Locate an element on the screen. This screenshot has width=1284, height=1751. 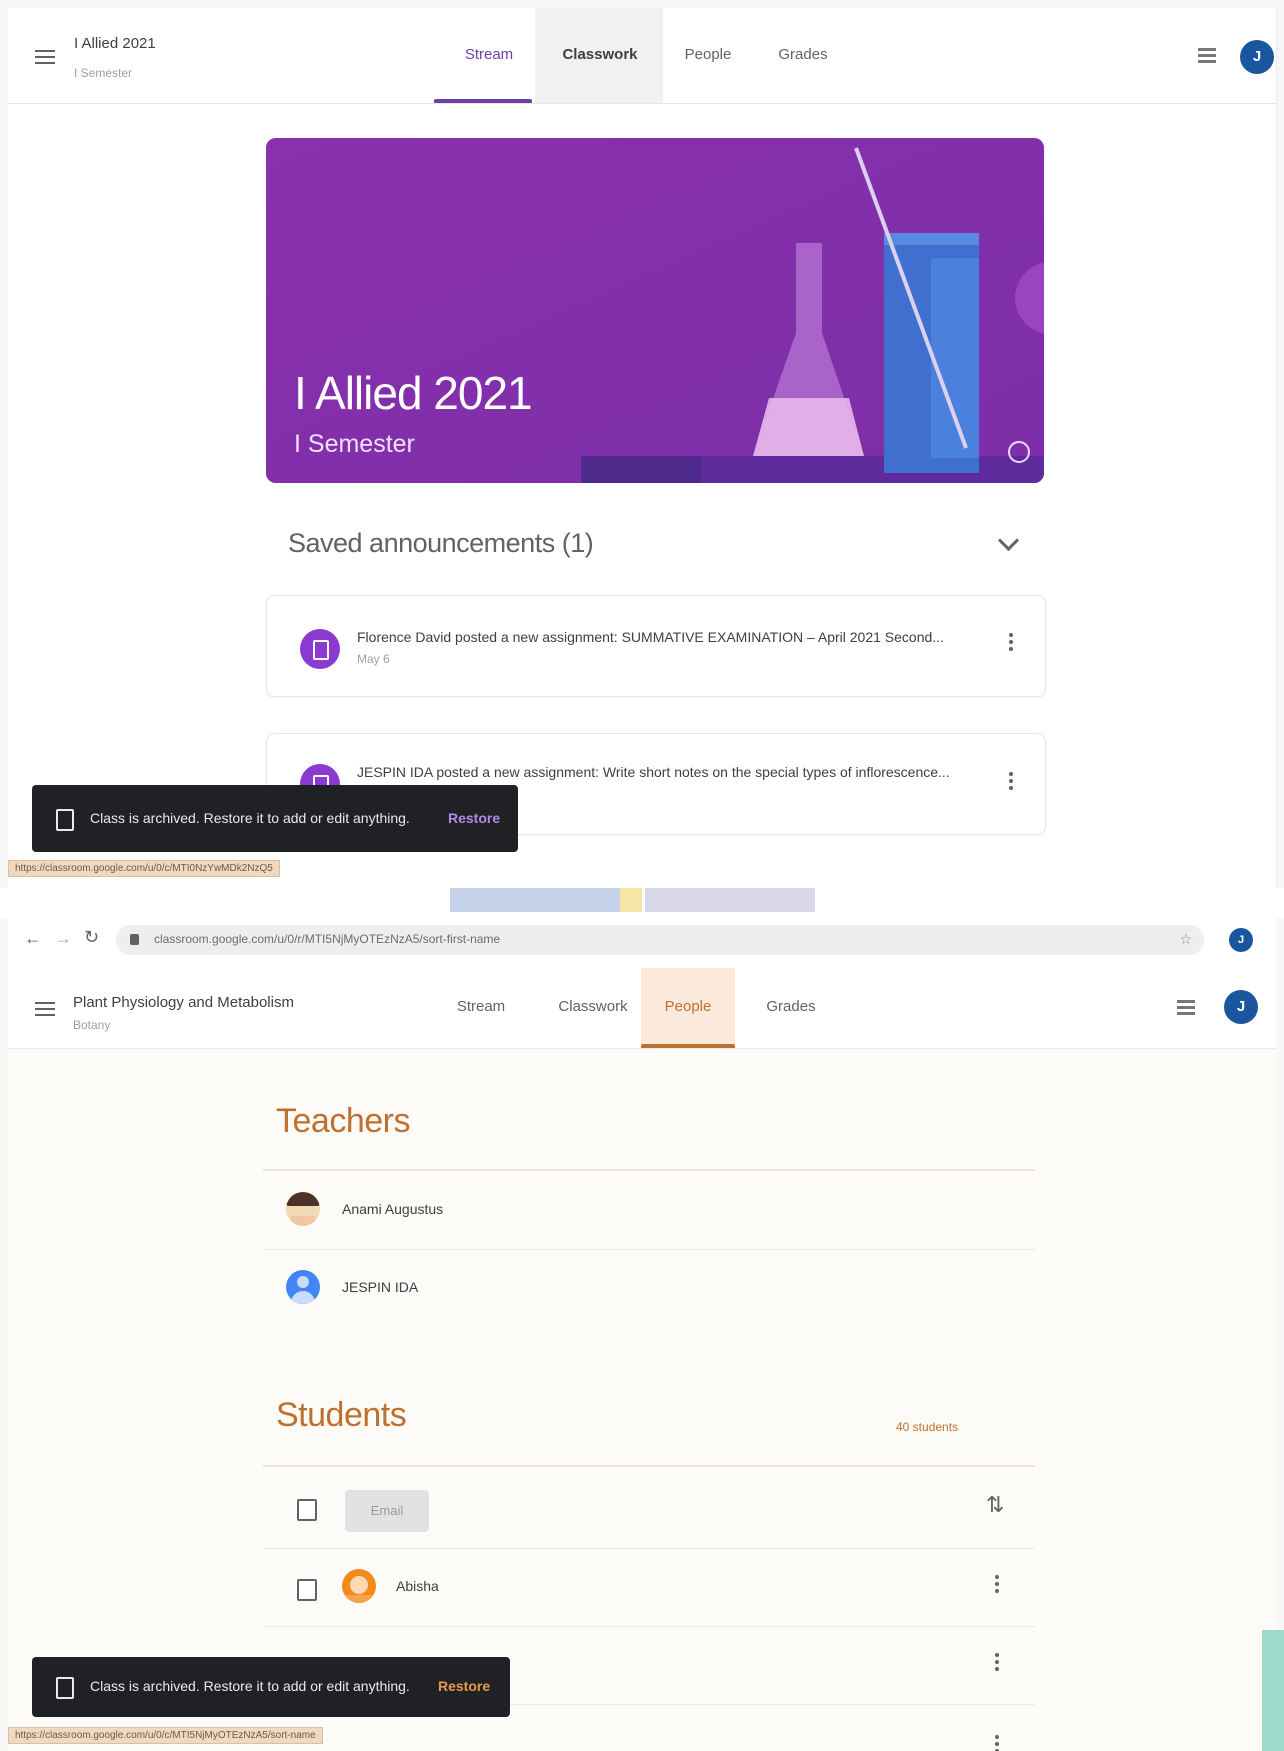
banner-class-title: I Allied 2021 is located at coordinates (413, 393).